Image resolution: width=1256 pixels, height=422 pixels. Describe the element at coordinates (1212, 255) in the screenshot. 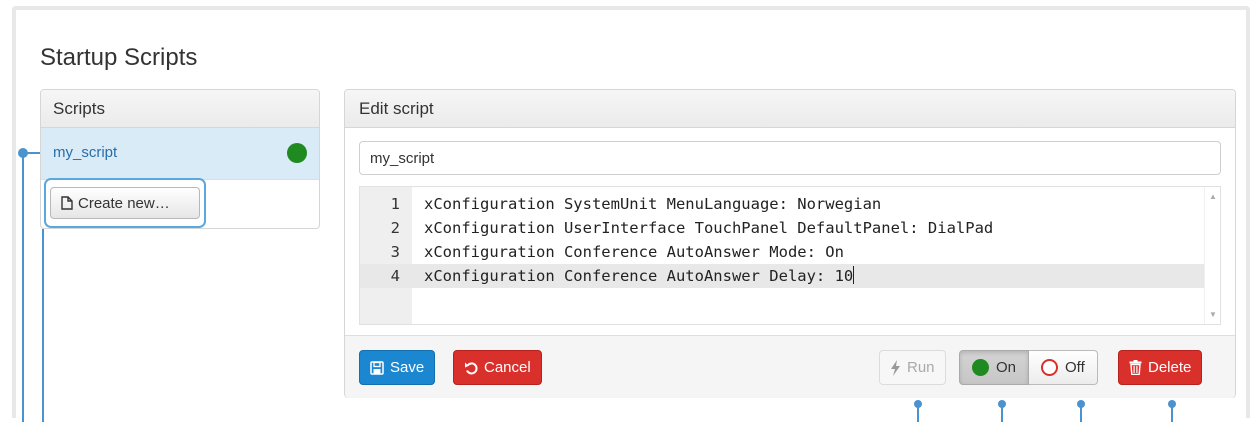

I see `code-scrollbar: ▲ ▼` at that location.